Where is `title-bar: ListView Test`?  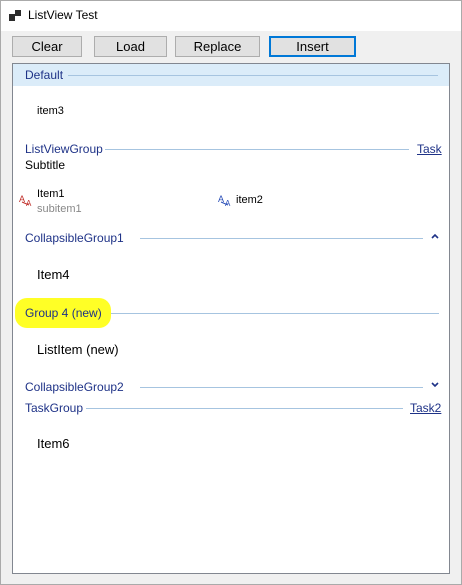
title-bar: ListView Test is located at coordinates (231, 16).